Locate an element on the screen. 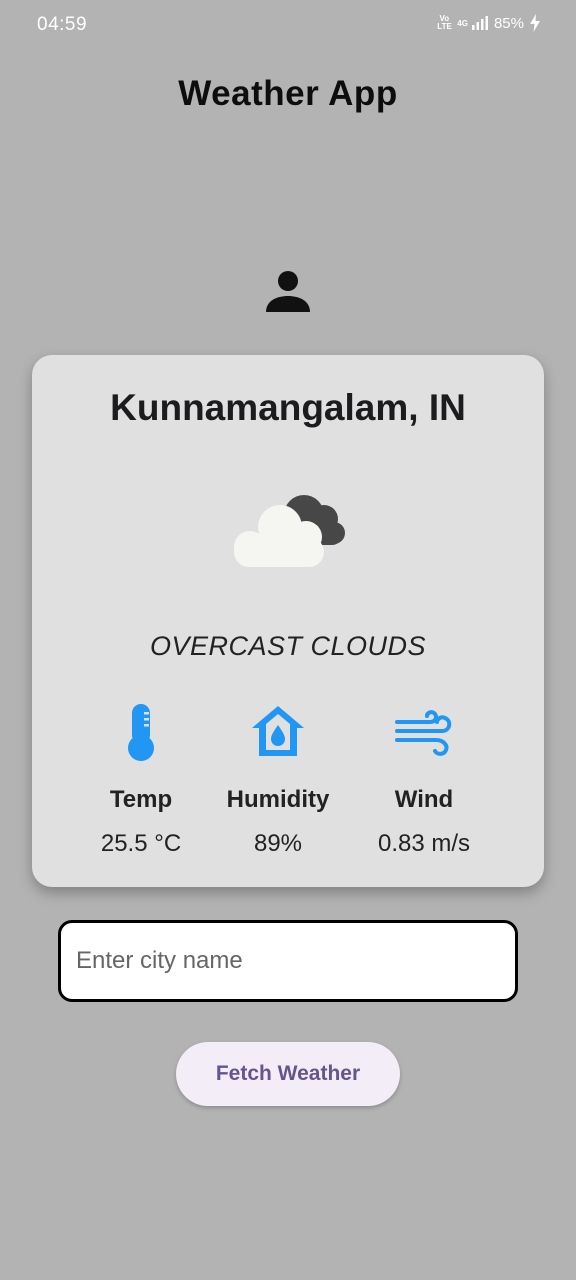 The image size is (576, 1280). temp-value: 25.5 °C is located at coordinates (141, 843).